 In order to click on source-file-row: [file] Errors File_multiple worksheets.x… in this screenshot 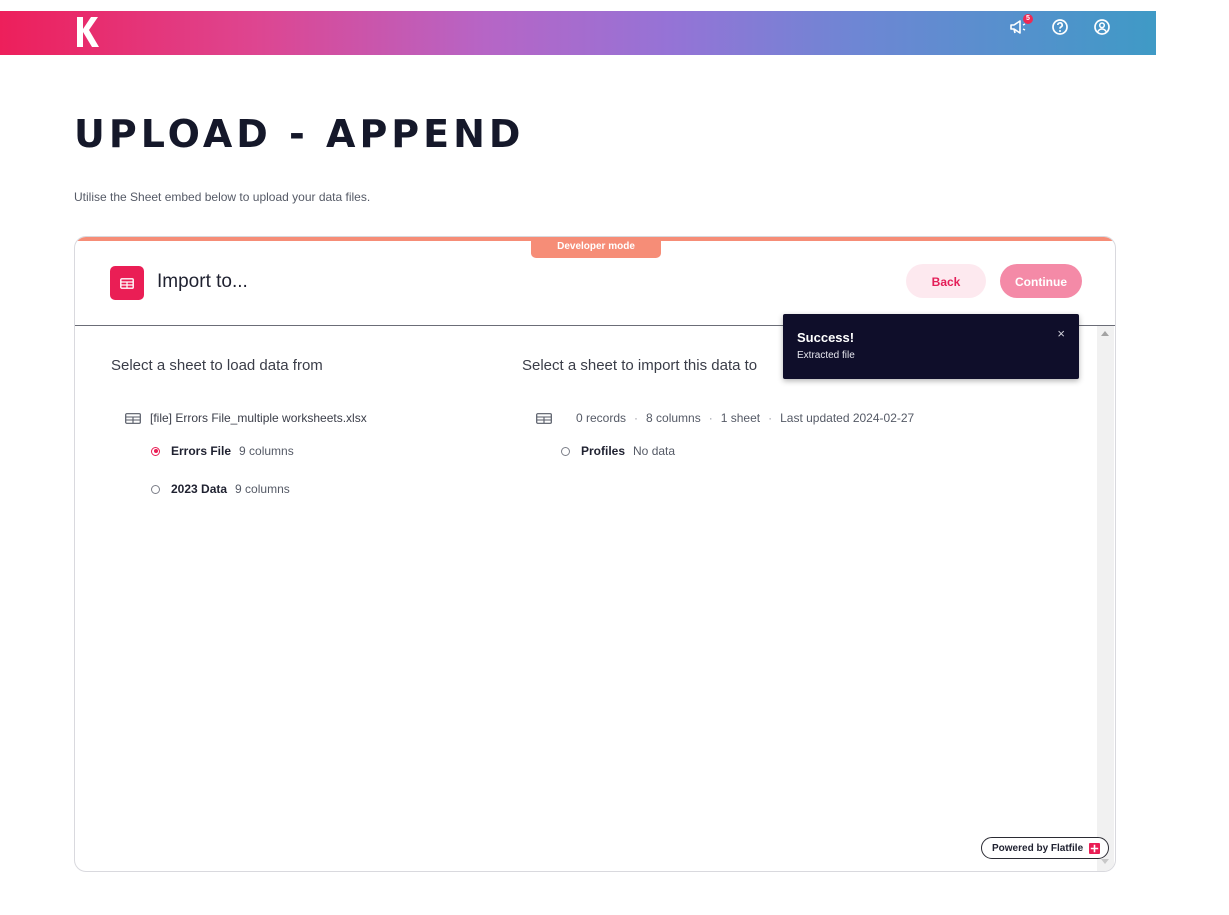, I will do `click(246, 418)`.